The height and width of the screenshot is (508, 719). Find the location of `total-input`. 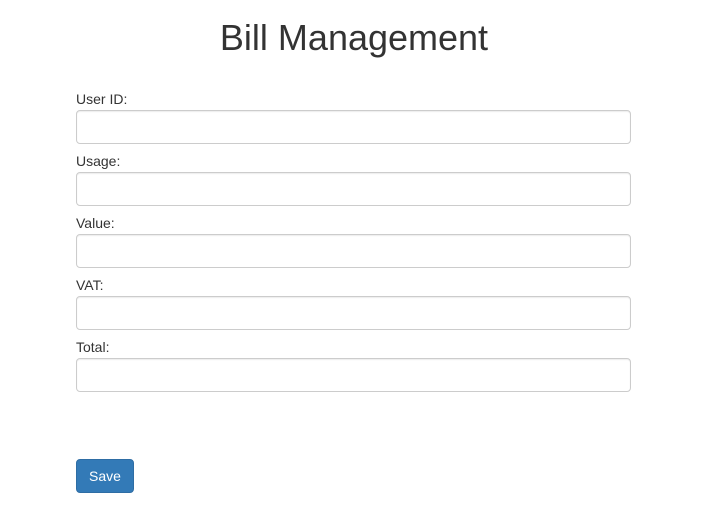

total-input is located at coordinates (353, 375).